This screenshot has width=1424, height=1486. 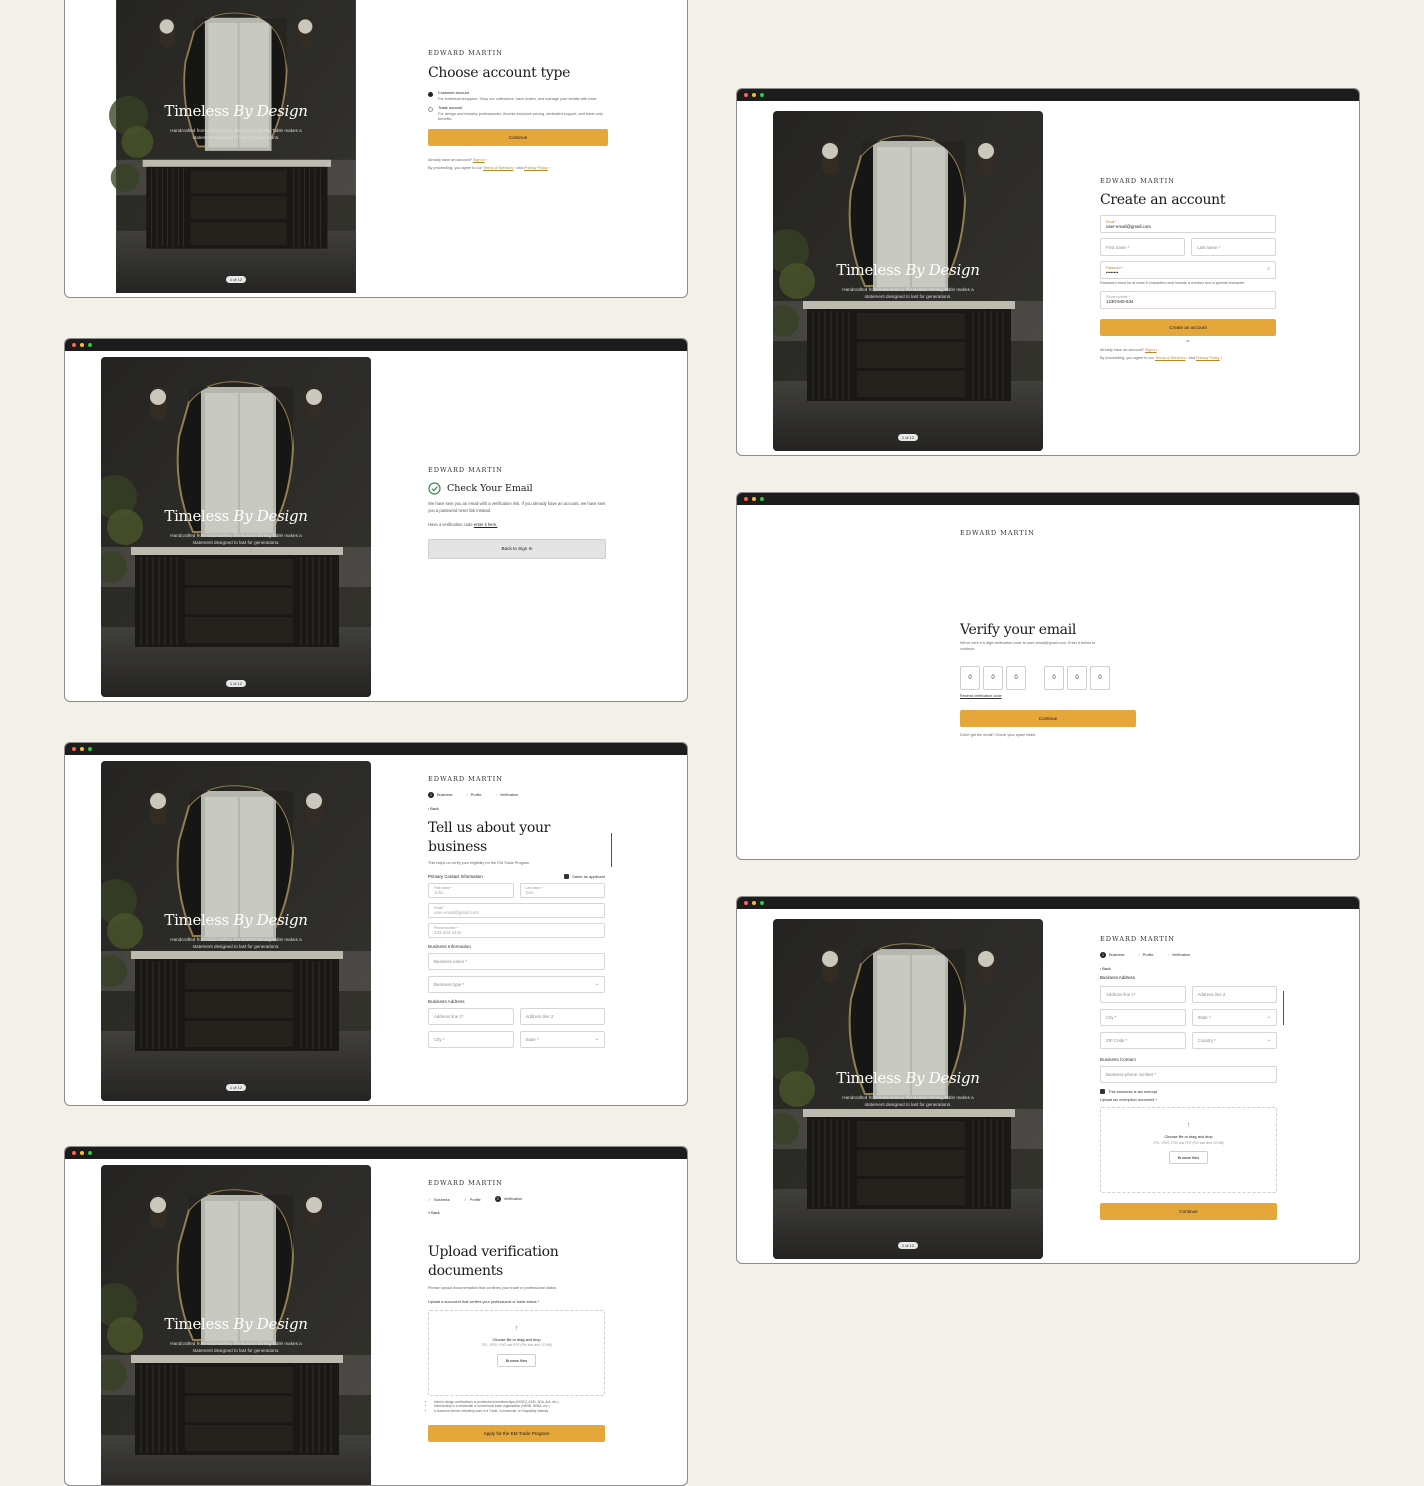 I want to click on page-title: Check Your Email, so click(x=490, y=488).